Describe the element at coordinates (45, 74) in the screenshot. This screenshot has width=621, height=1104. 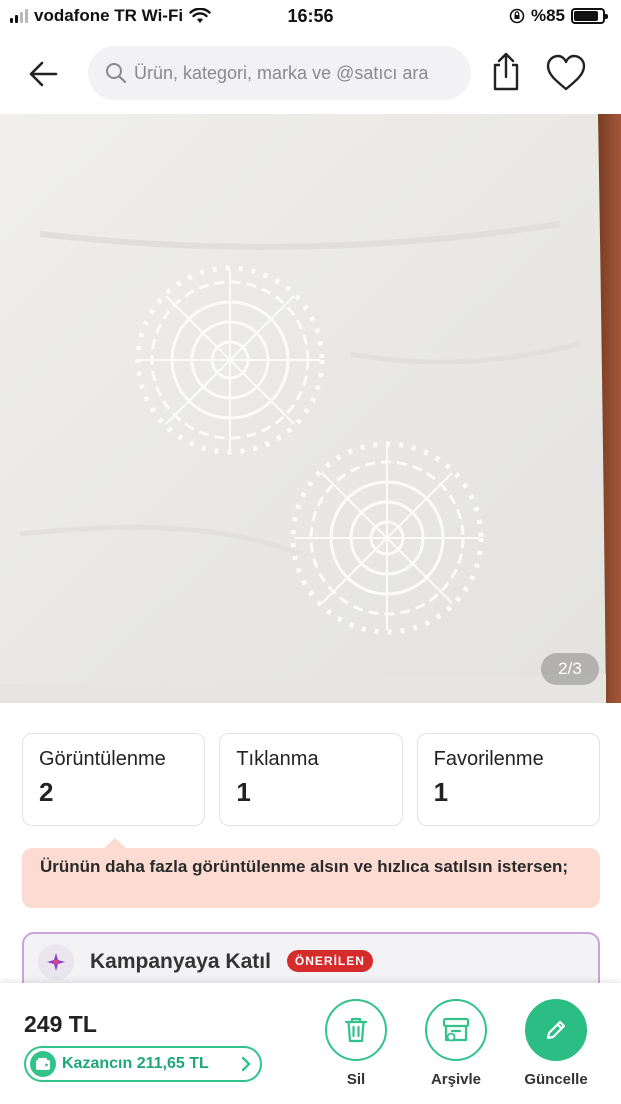
I see `back-arrow-icon` at that location.